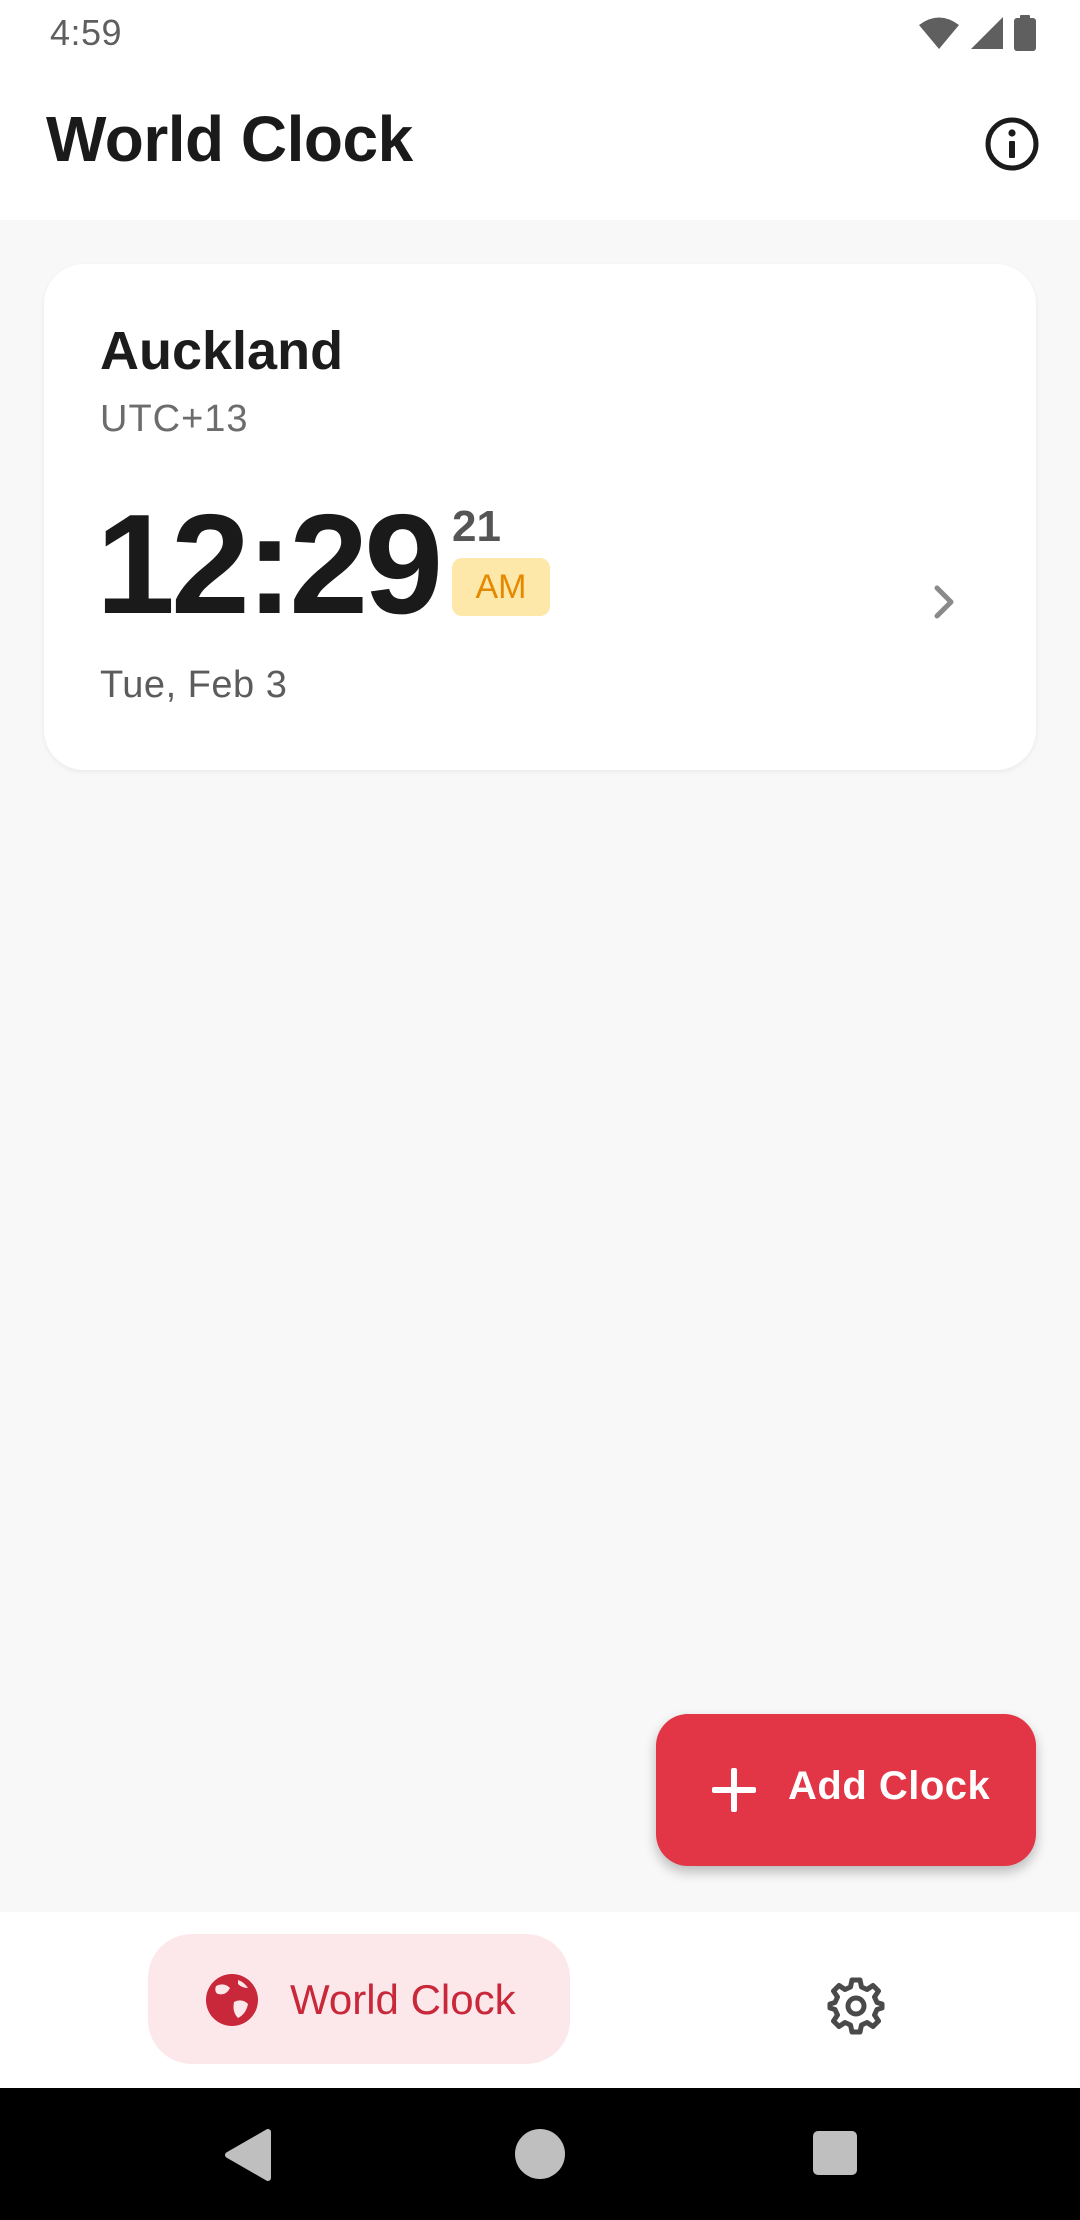  I want to click on city-name: Auckland, so click(222, 351).